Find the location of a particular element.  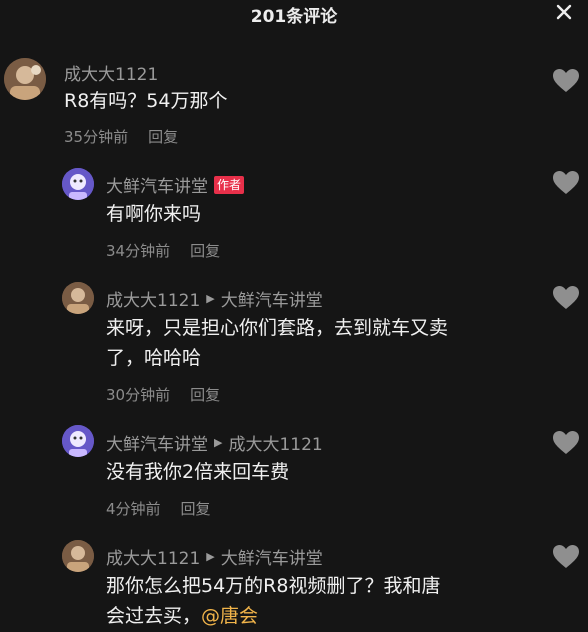

comment-username: 成大大1121 is located at coordinates (153, 556).